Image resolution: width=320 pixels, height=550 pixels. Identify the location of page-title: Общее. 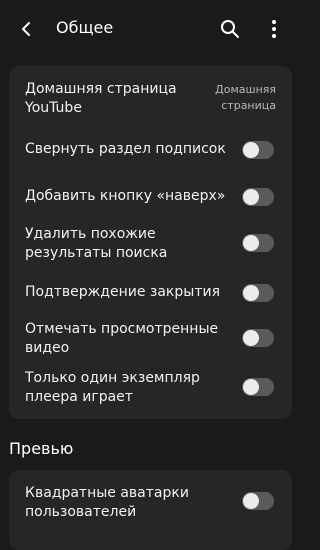
(85, 27).